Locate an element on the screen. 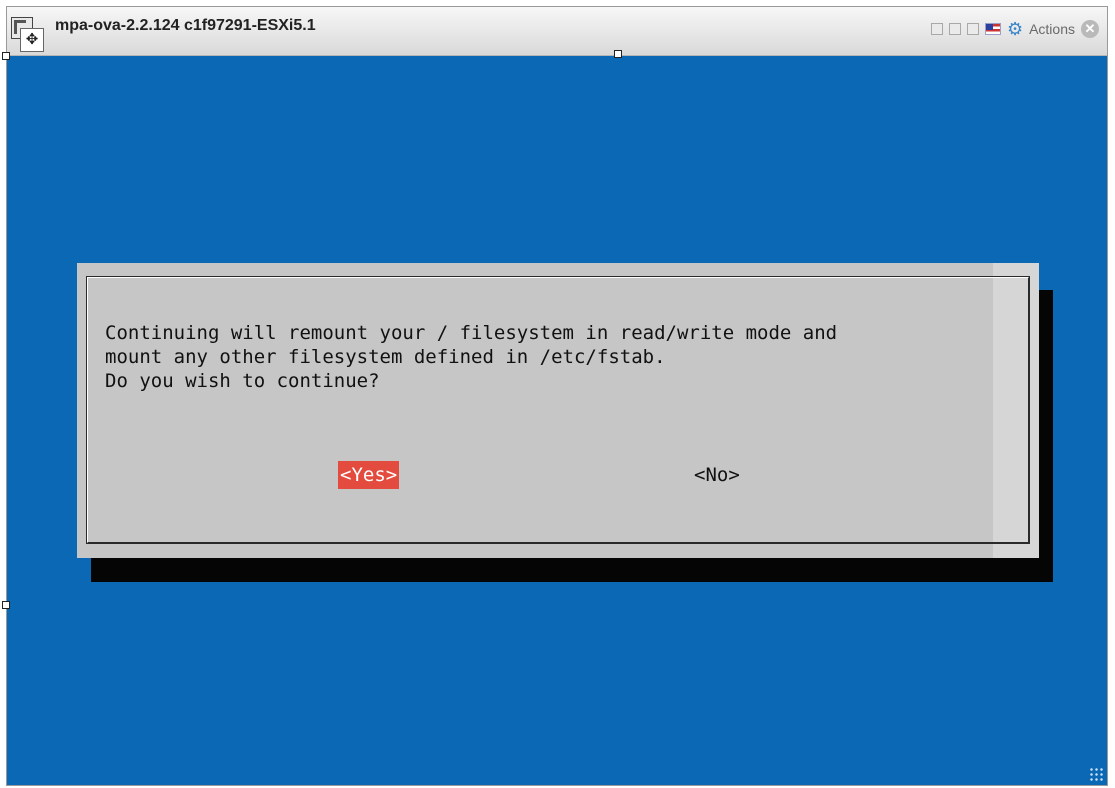 Image resolution: width=1115 pixels, height=788 pixels. dialog-message-line: Do you wish to continue? is located at coordinates (242, 381).